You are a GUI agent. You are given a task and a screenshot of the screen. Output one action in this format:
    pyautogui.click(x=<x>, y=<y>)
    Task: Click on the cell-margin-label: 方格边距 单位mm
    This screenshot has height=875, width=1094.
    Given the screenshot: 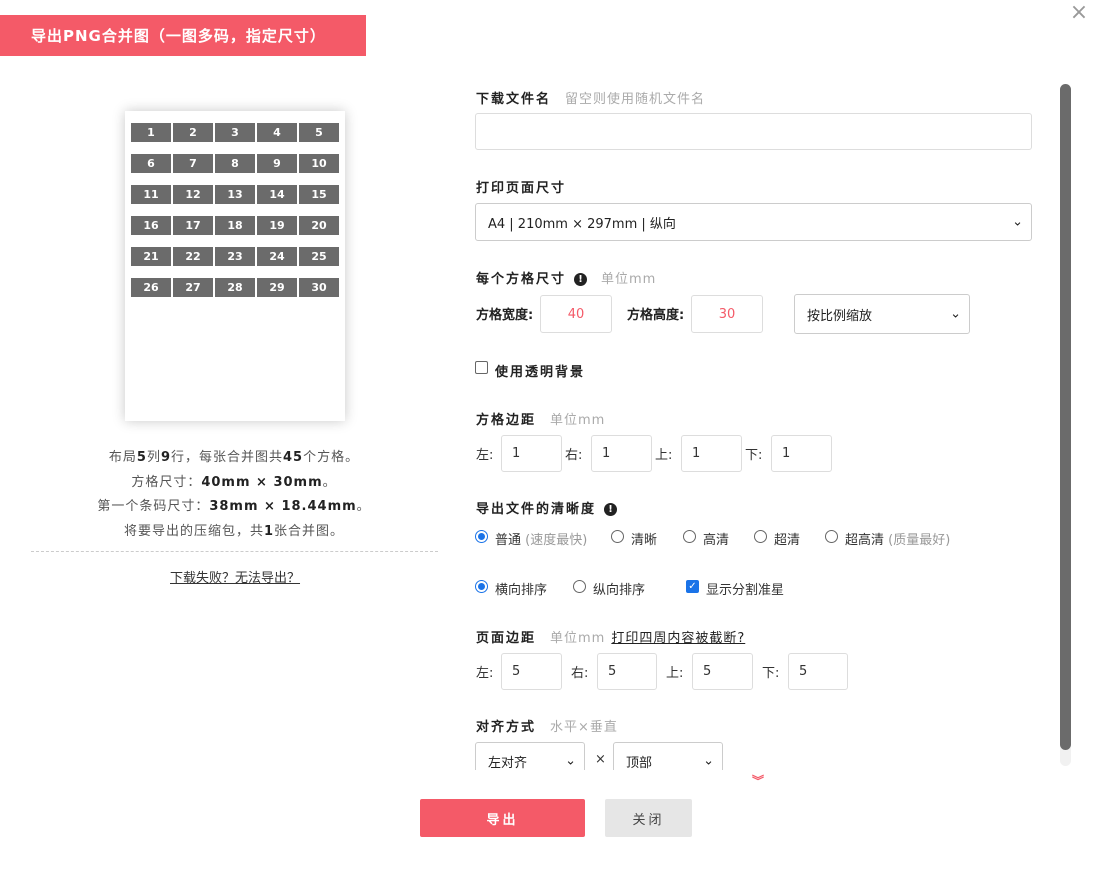 What is the action you would take?
    pyautogui.click(x=540, y=418)
    